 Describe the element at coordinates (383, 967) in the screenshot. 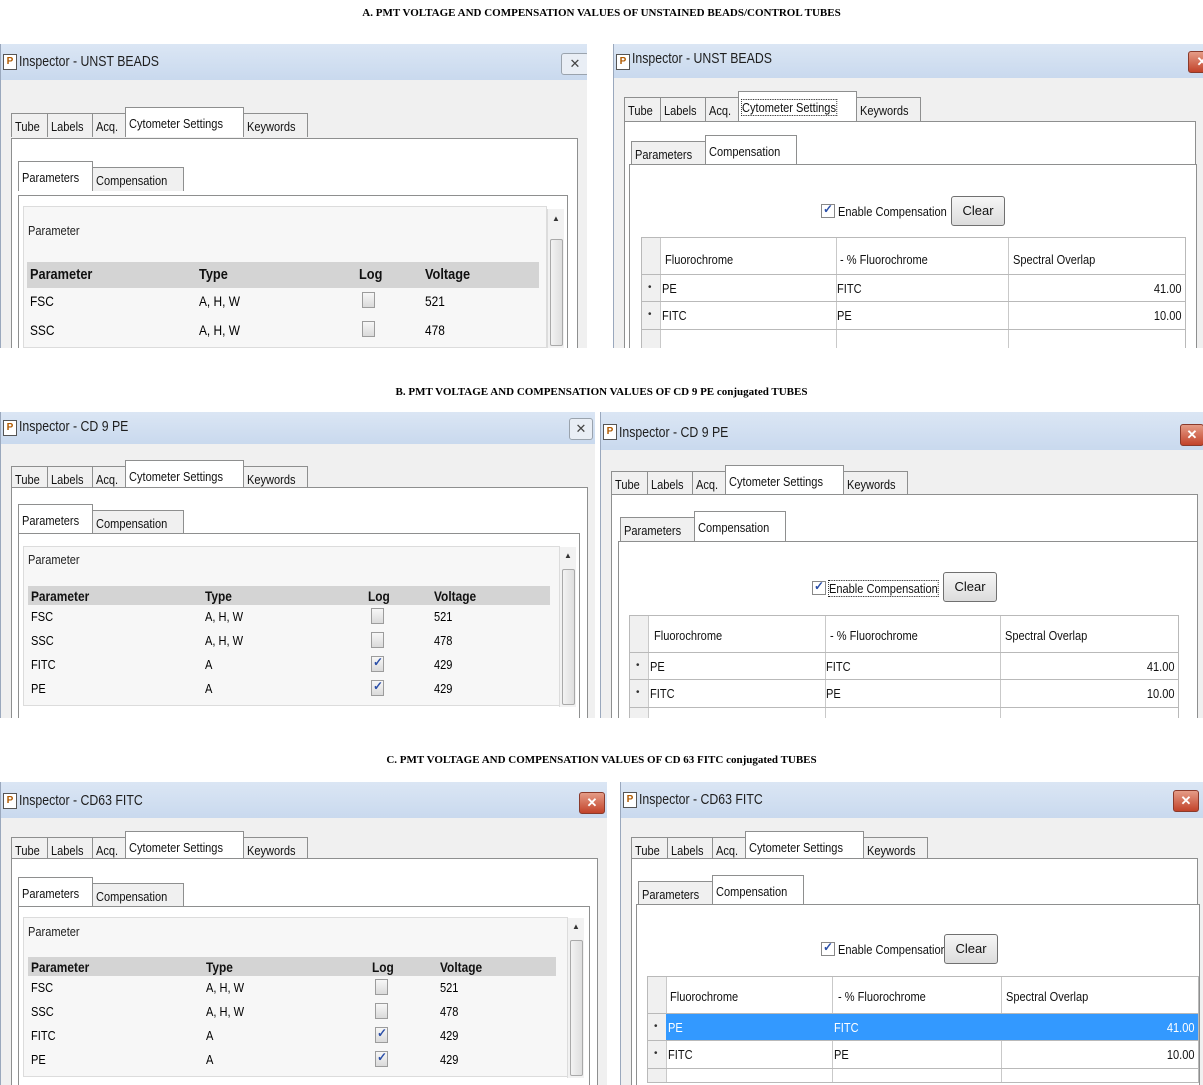

I see `col-log: Log` at that location.